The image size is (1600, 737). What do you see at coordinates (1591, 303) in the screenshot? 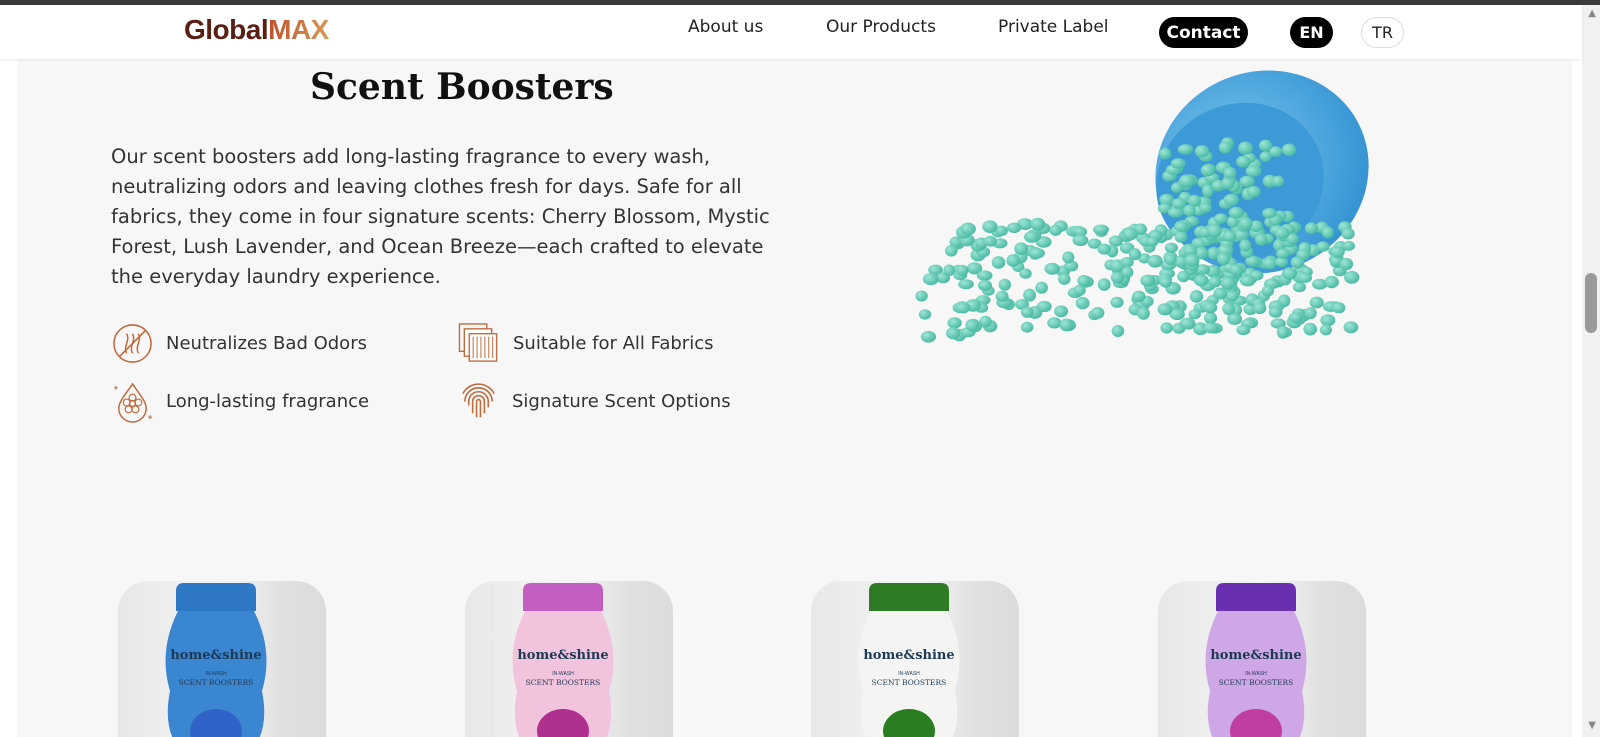
I see `scrollbar-thumb` at bounding box center [1591, 303].